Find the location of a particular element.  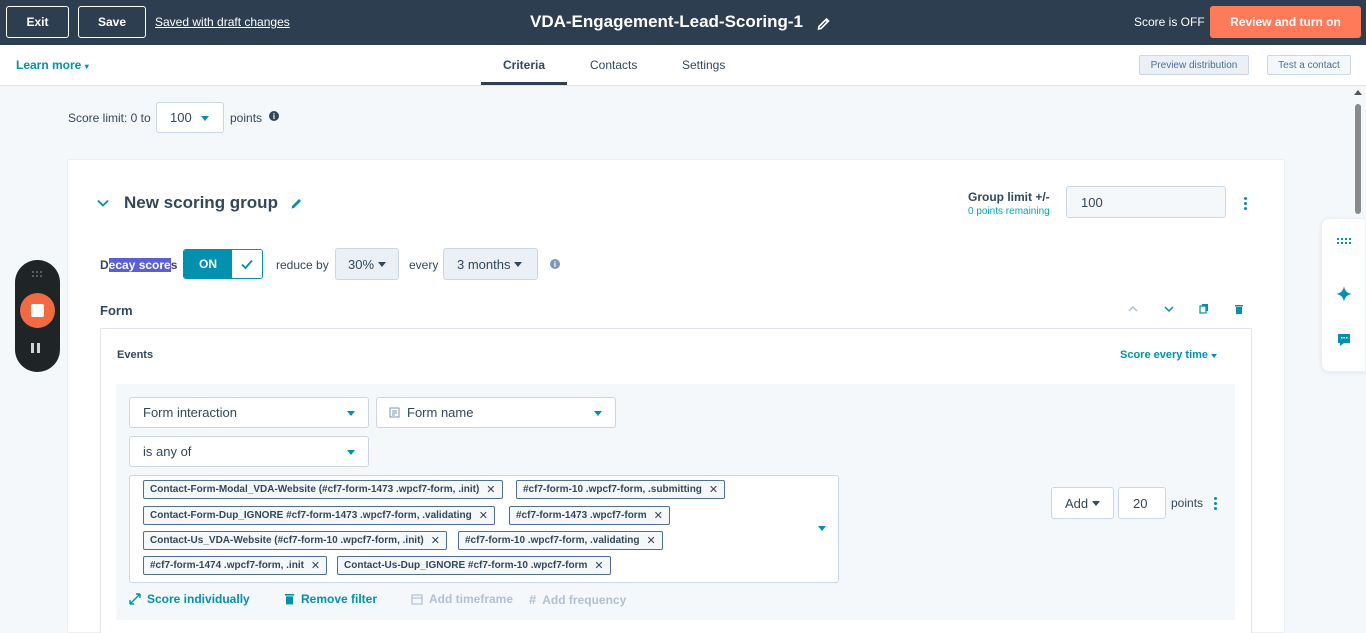

stop-icon is located at coordinates (37, 310).